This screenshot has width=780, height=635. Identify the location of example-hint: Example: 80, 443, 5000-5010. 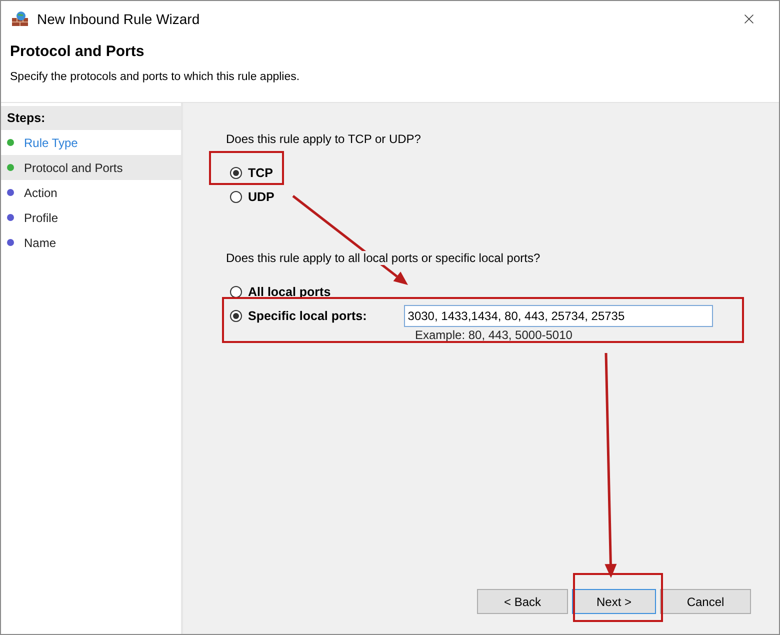
(494, 335).